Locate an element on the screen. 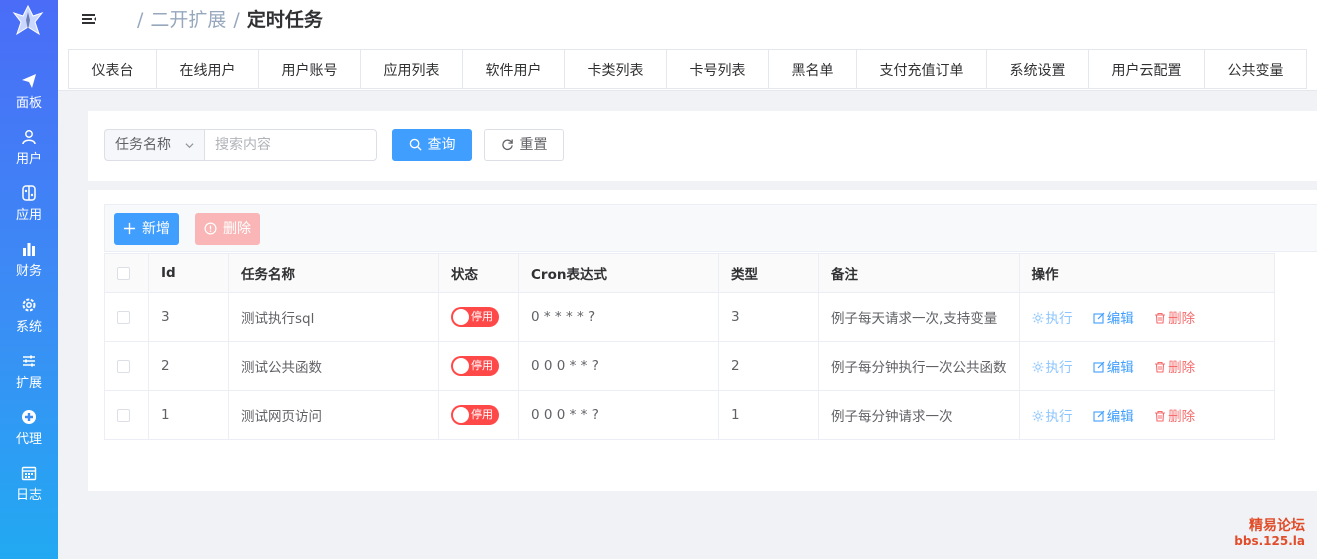 The height and width of the screenshot is (559, 1317). sidebar-item-extend: 扩展 is located at coordinates (29, 379).